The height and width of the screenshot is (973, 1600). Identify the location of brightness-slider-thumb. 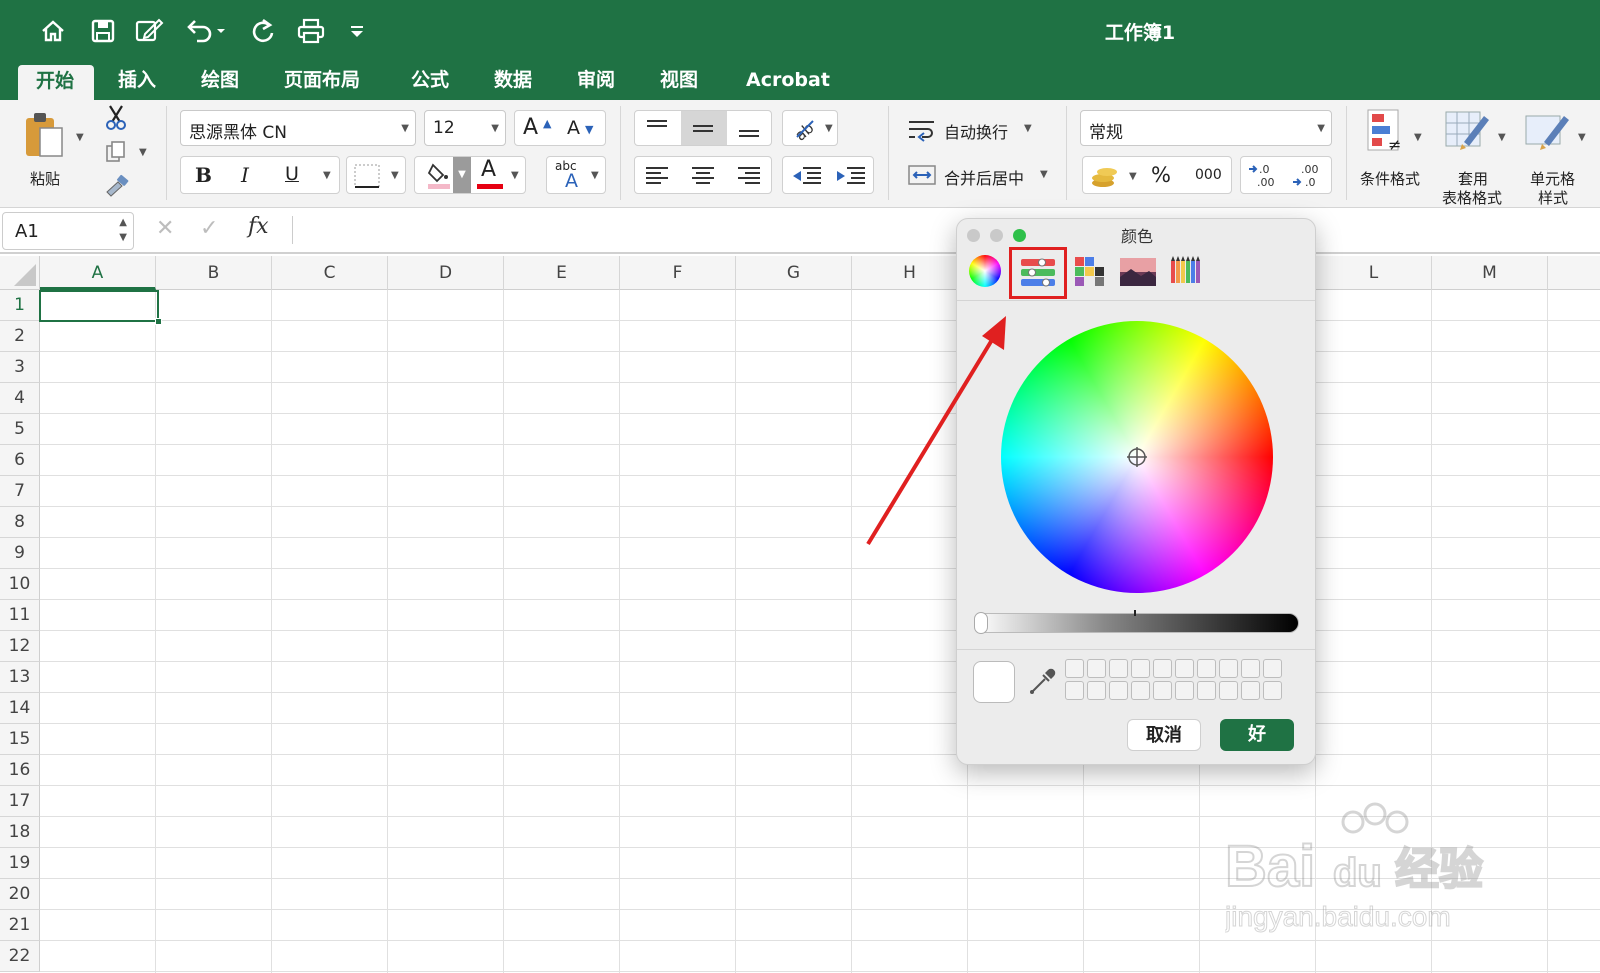
(981, 623).